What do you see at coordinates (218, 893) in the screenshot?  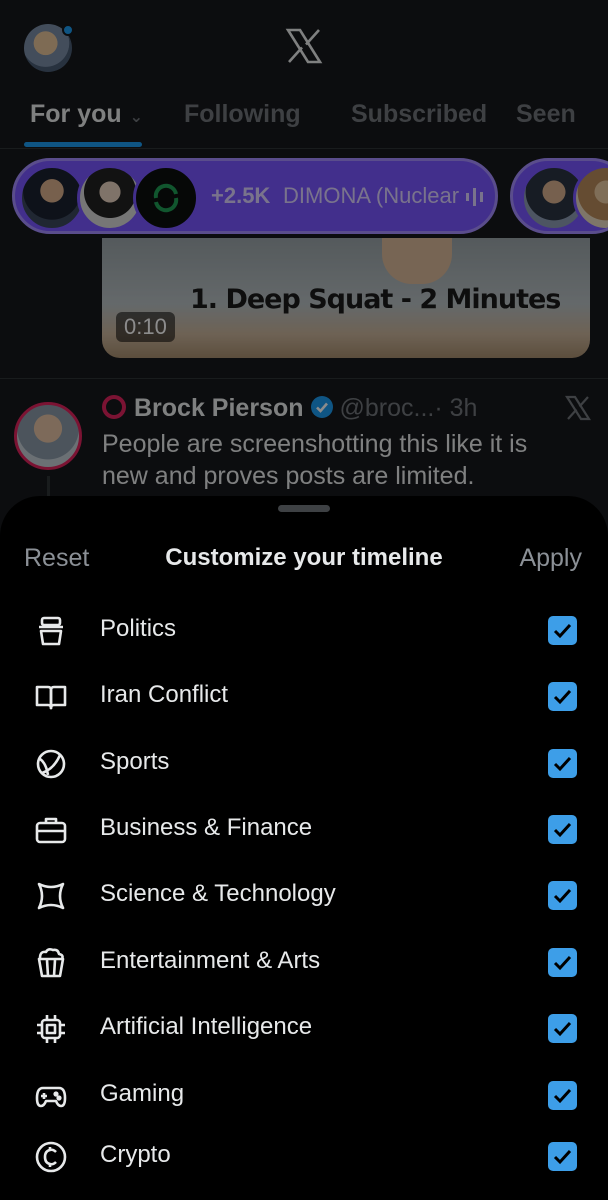 I see `topic-label: Science & Technology` at bounding box center [218, 893].